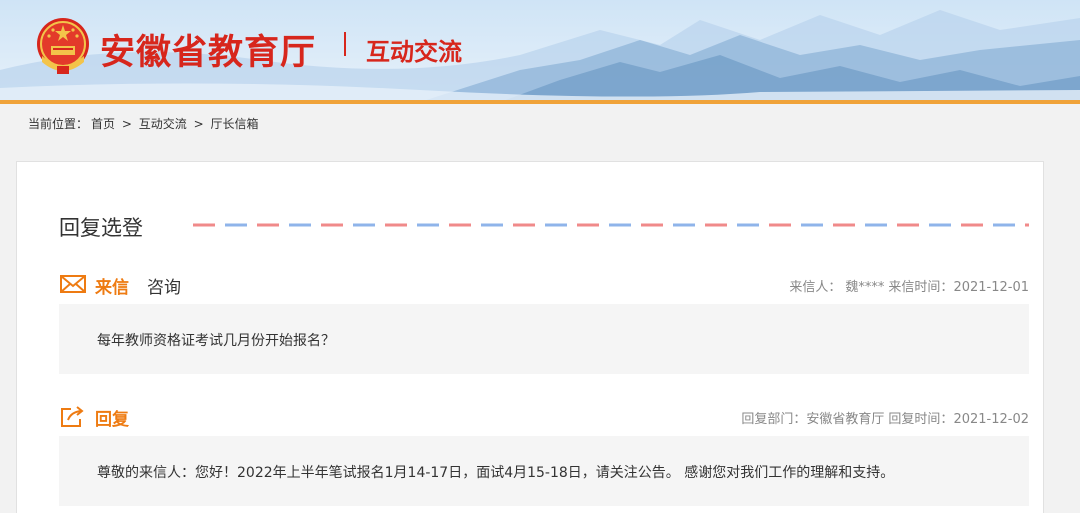  Describe the element at coordinates (72, 416) in the screenshot. I see `reply-share-icon` at that location.